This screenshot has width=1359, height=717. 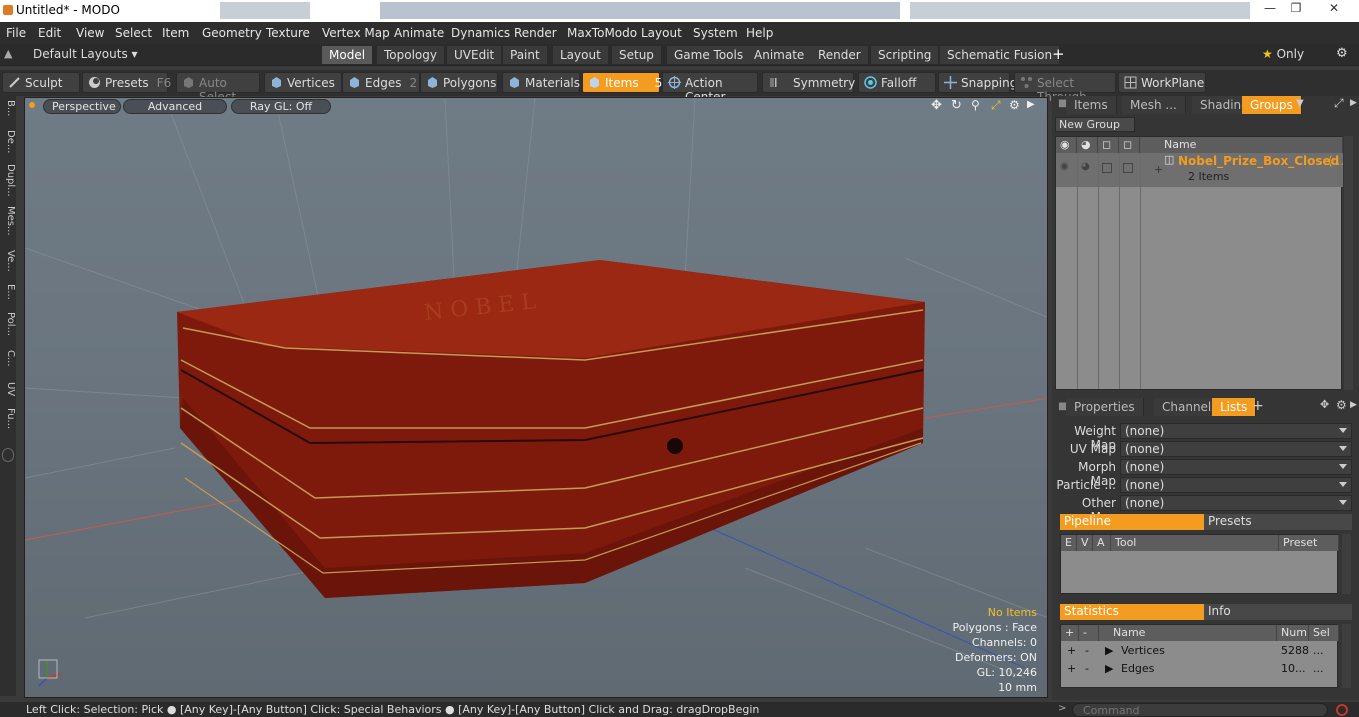 What do you see at coordinates (348, 55) in the screenshot?
I see `tab-model: Model` at bounding box center [348, 55].